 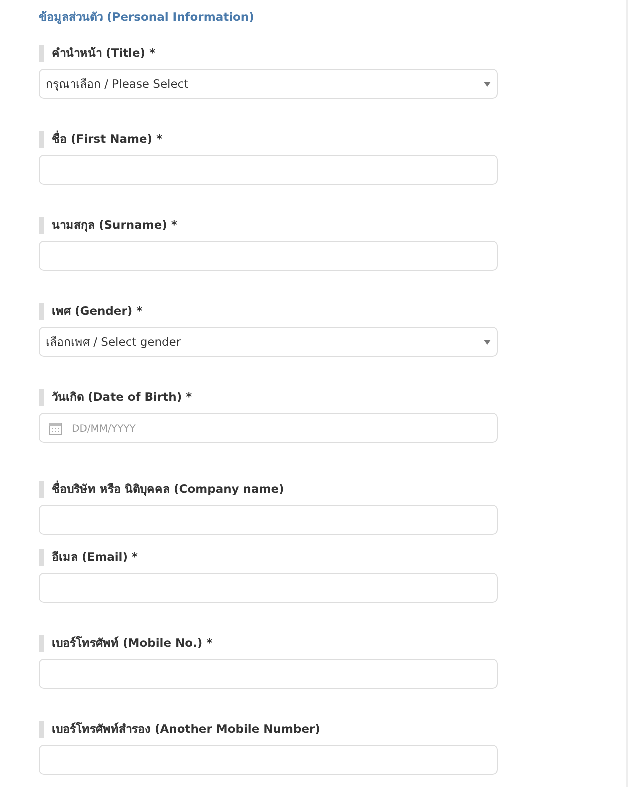 What do you see at coordinates (332, 139) in the screenshot?
I see `field-label: ชื่อ (First Name) *` at bounding box center [332, 139].